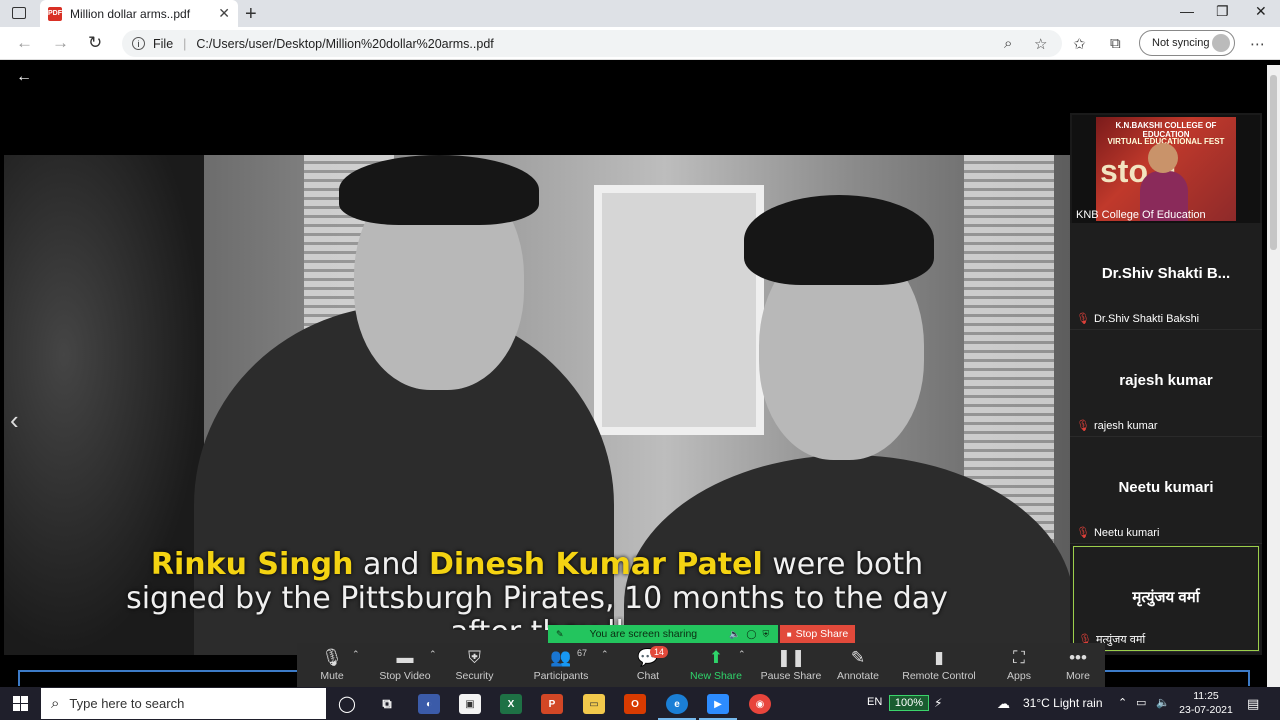 The width and height of the screenshot is (1280, 720). Describe the element at coordinates (635, 704) in the screenshot. I see `office-icon: O` at that location.